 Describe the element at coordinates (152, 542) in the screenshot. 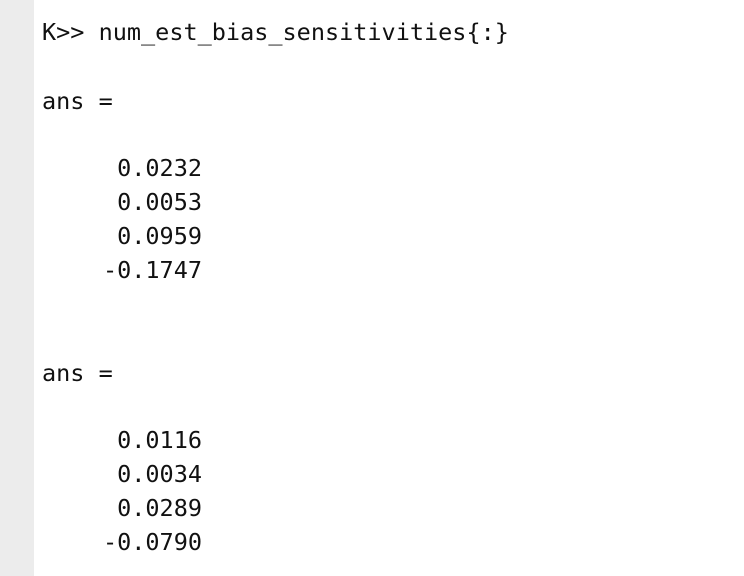

I see `value-row: -0.0790` at that location.